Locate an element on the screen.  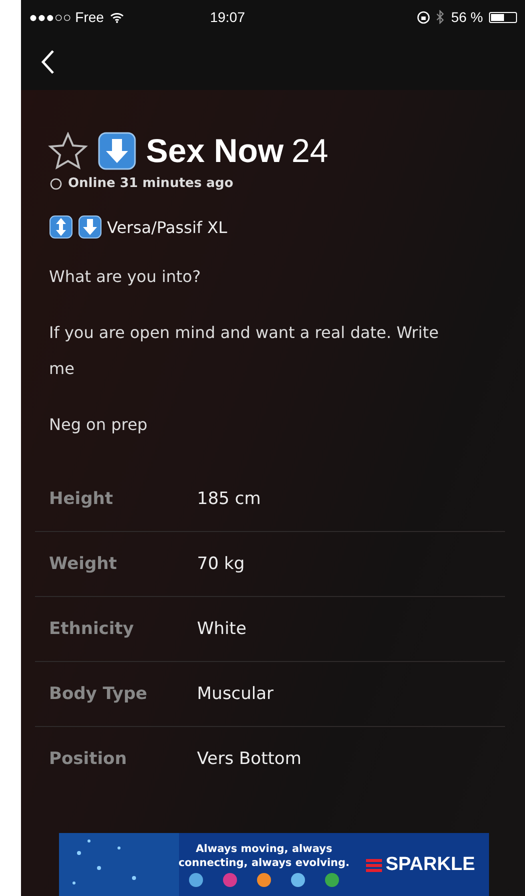
role-text: Versa/Passif XL is located at coordinates (167, 227).